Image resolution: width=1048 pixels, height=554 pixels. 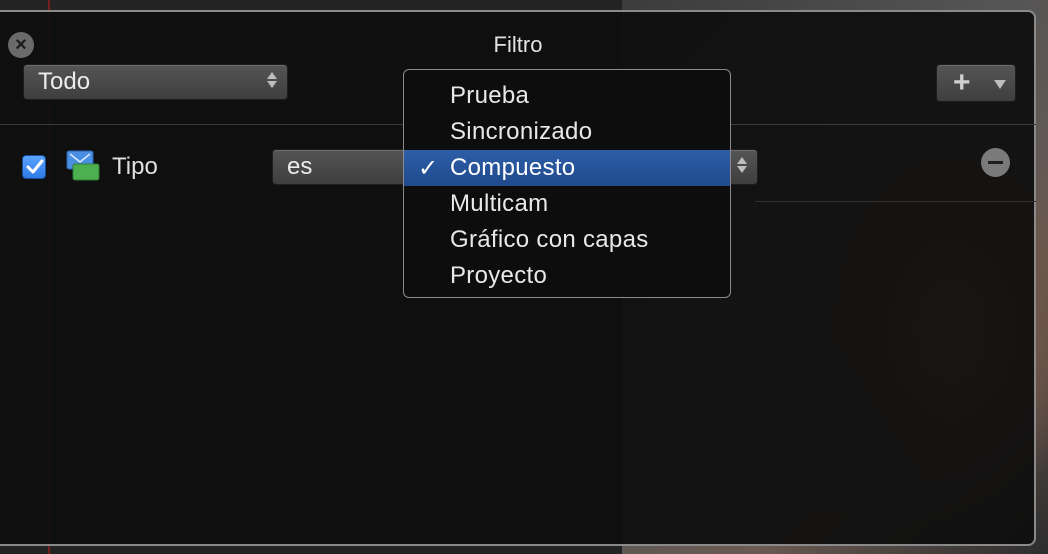 What do you see at coordinates (428, 168) in the screenshot?
I see `checkmark-icon: ✓` at bounding box center [428, 168].